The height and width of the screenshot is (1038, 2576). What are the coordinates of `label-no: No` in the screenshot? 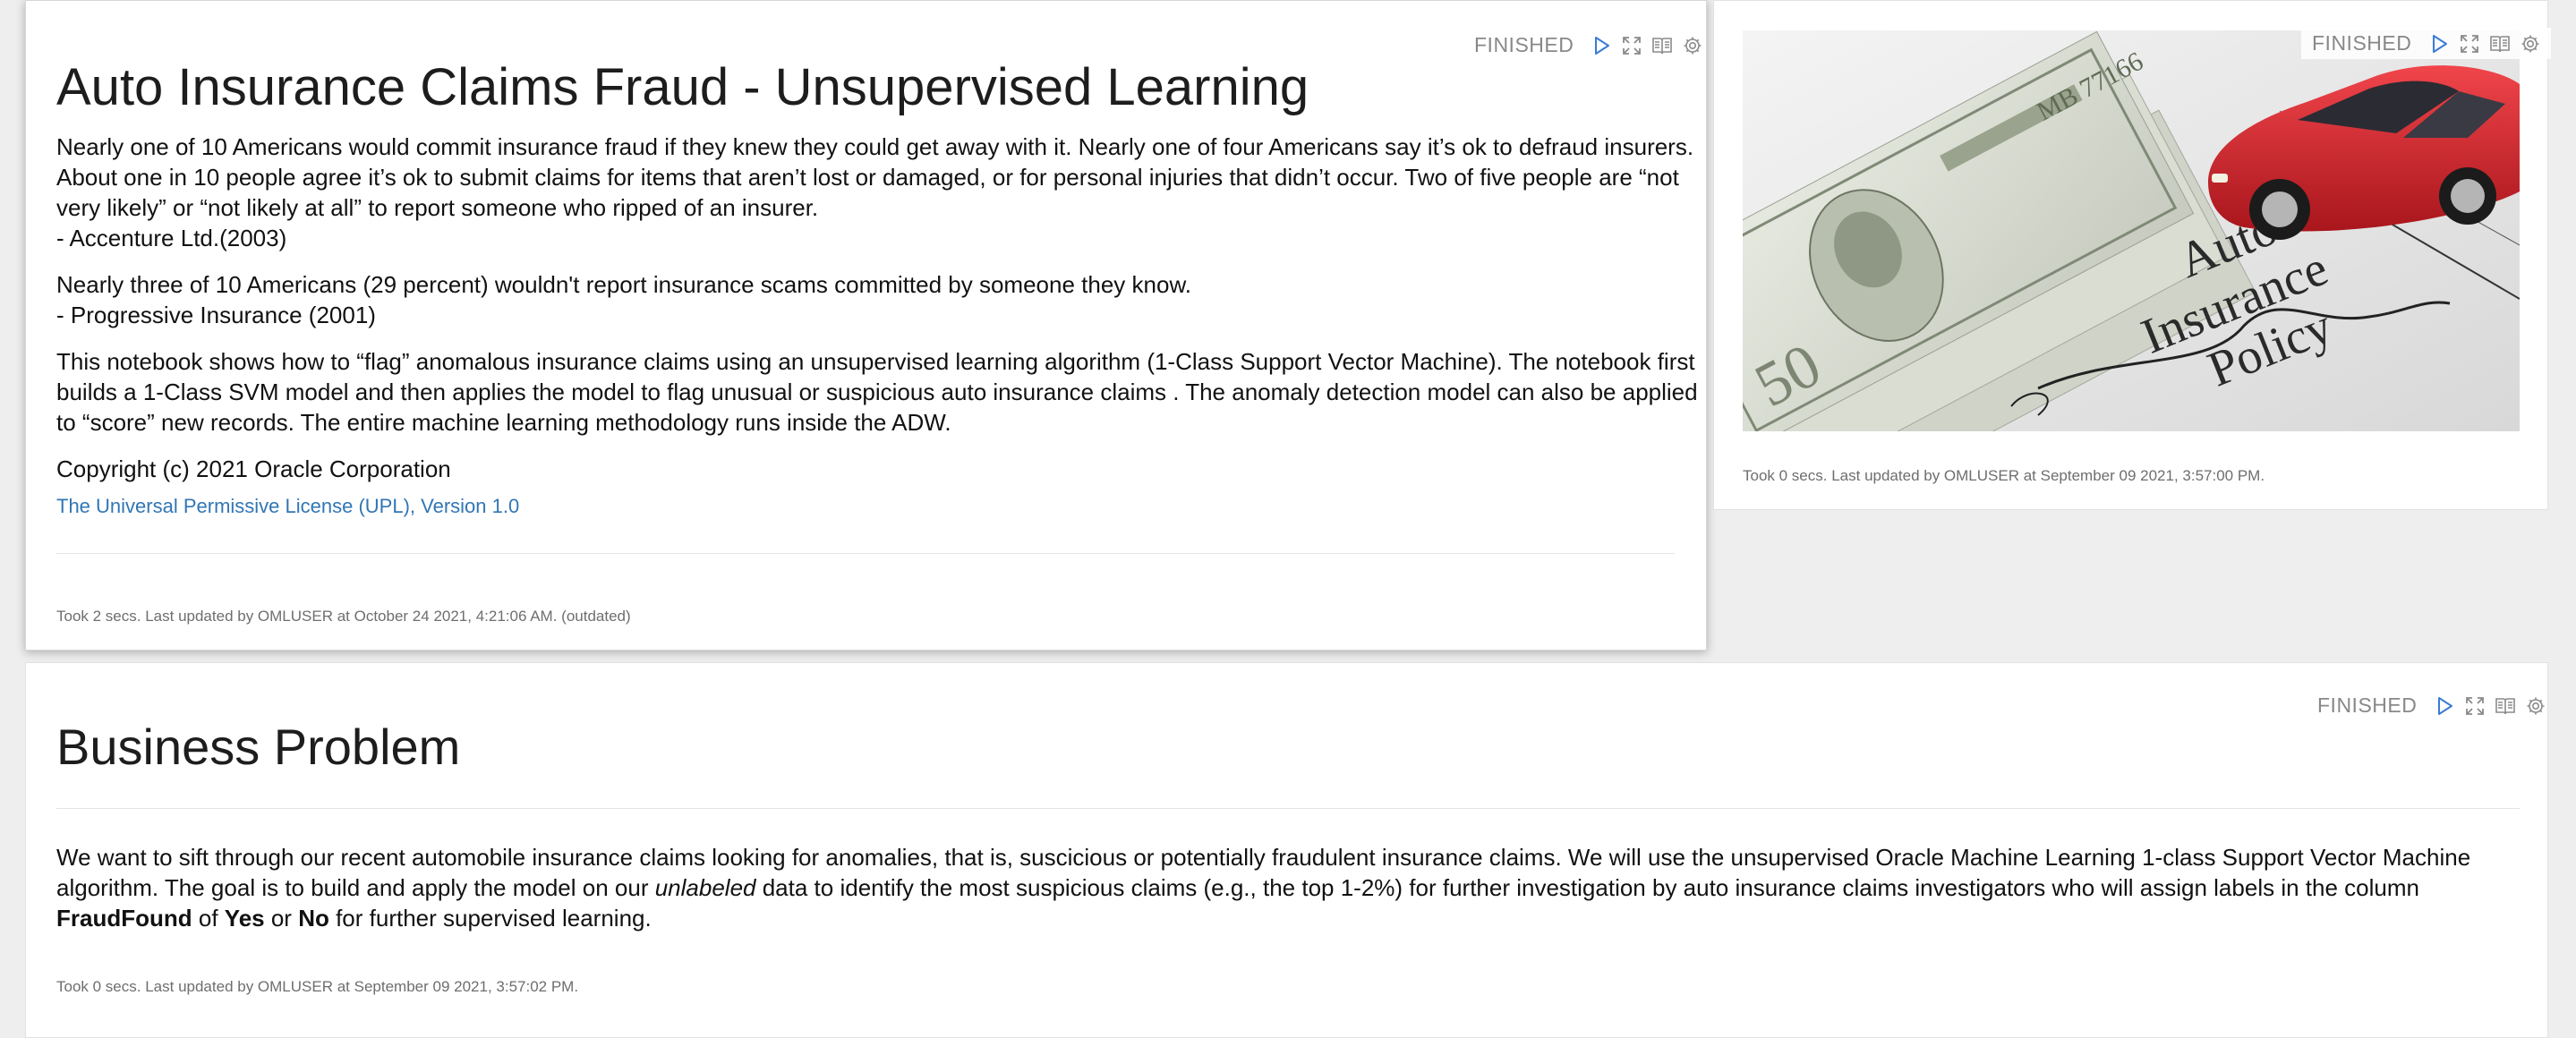 It's located at (313, 918).